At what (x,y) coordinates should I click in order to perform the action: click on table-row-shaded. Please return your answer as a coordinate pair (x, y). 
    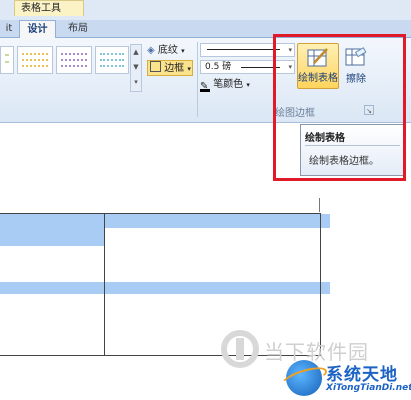
    Looking at the image, I should click on (165, 288).